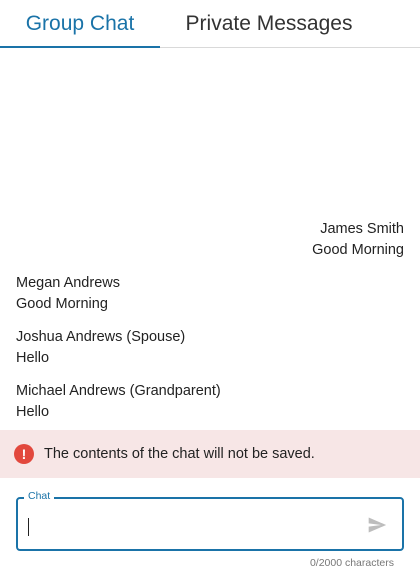 This screenshot has width=420, height=570. What do you see at coordinates (24, 454) in the screenshot?
I see `error-icon: !` at bounding box center [24, 454].